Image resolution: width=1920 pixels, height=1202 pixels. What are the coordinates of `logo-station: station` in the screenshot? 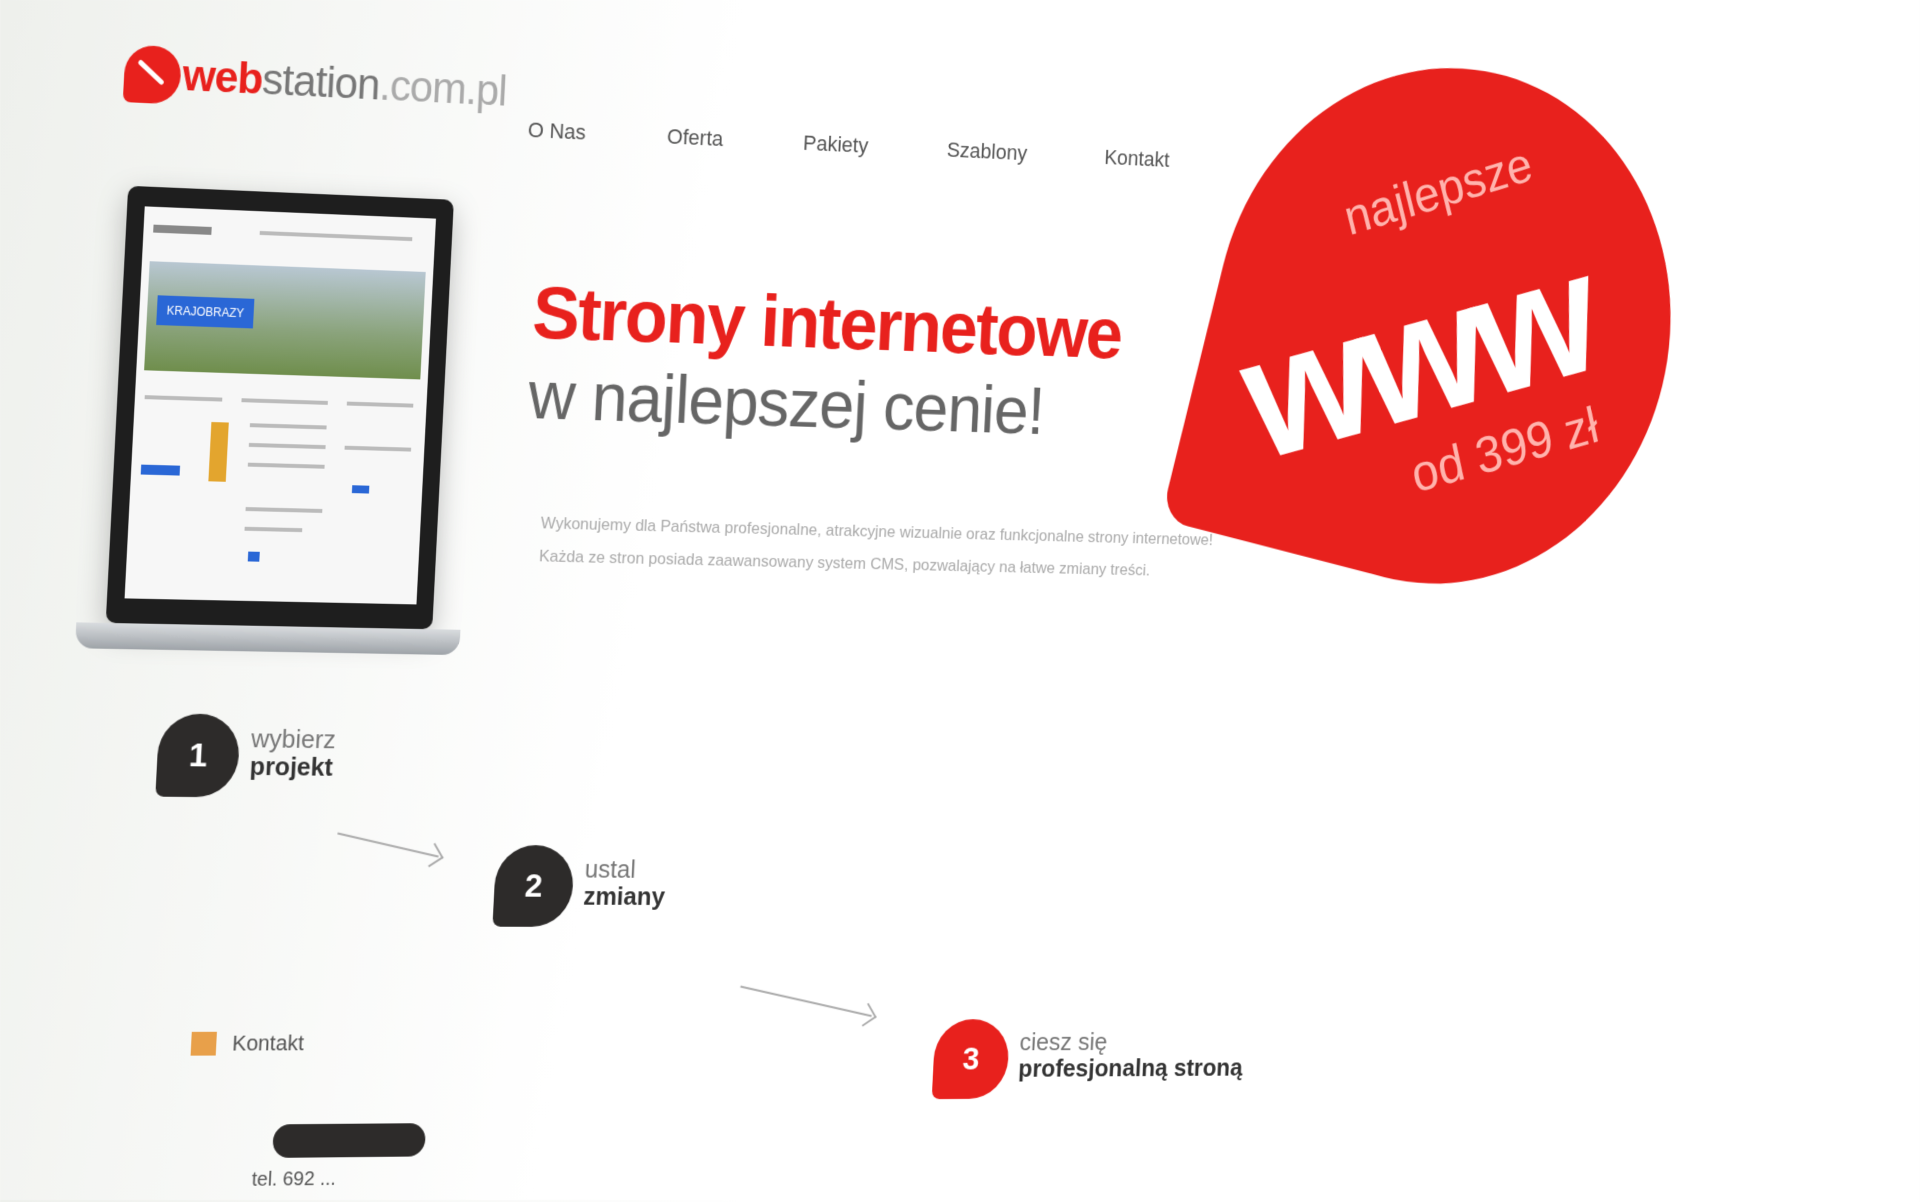 It's located at (321, 82).